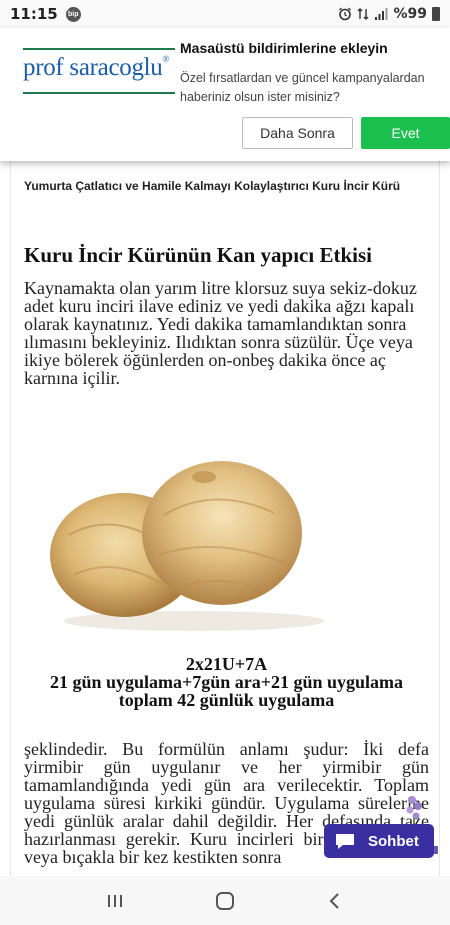 The image size is (450, 925). What do you see at coordinates (297, 133) in the screenshot?
I see `later-button: Daha Sonra` at bounding box center [297, 133].